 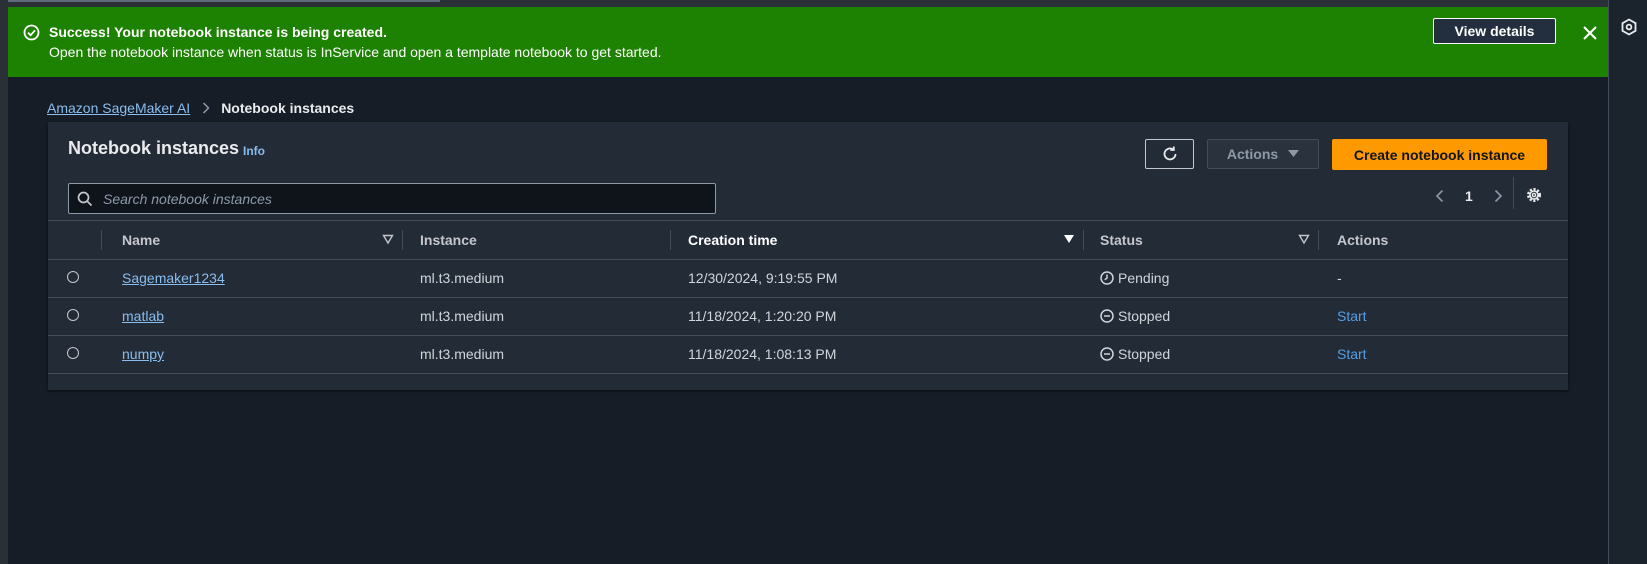 What do you see at coordinates (1107, 278) in the screenshot?
I see `clock-icon` at bounding box center [1107, 278].